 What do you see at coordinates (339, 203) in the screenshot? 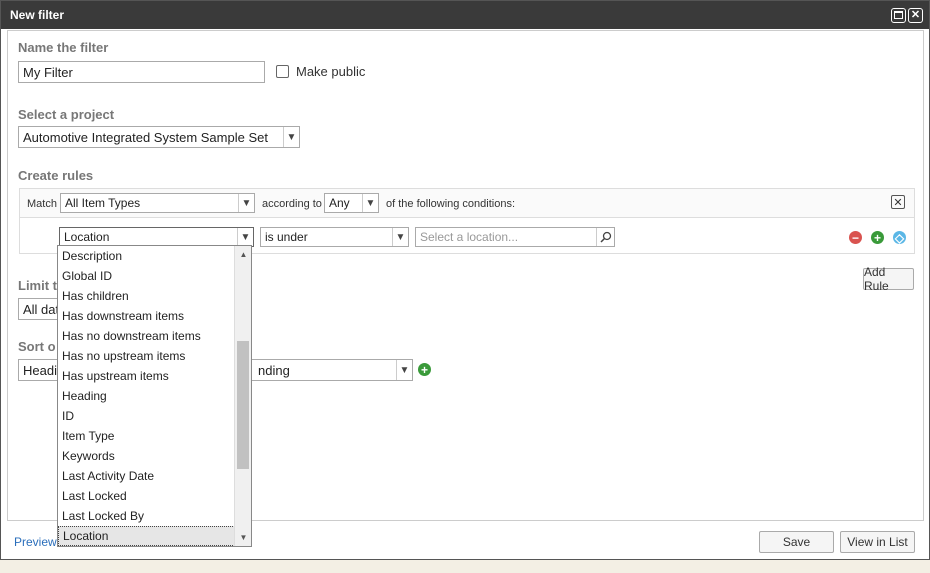
I see `any-all-value: Any` at bounding box center [339, 203].